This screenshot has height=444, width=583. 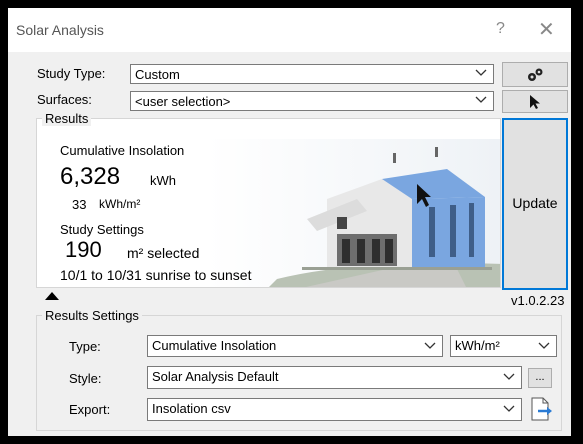 I want to click on update-button-label: Update, so click(x=535, y=203).